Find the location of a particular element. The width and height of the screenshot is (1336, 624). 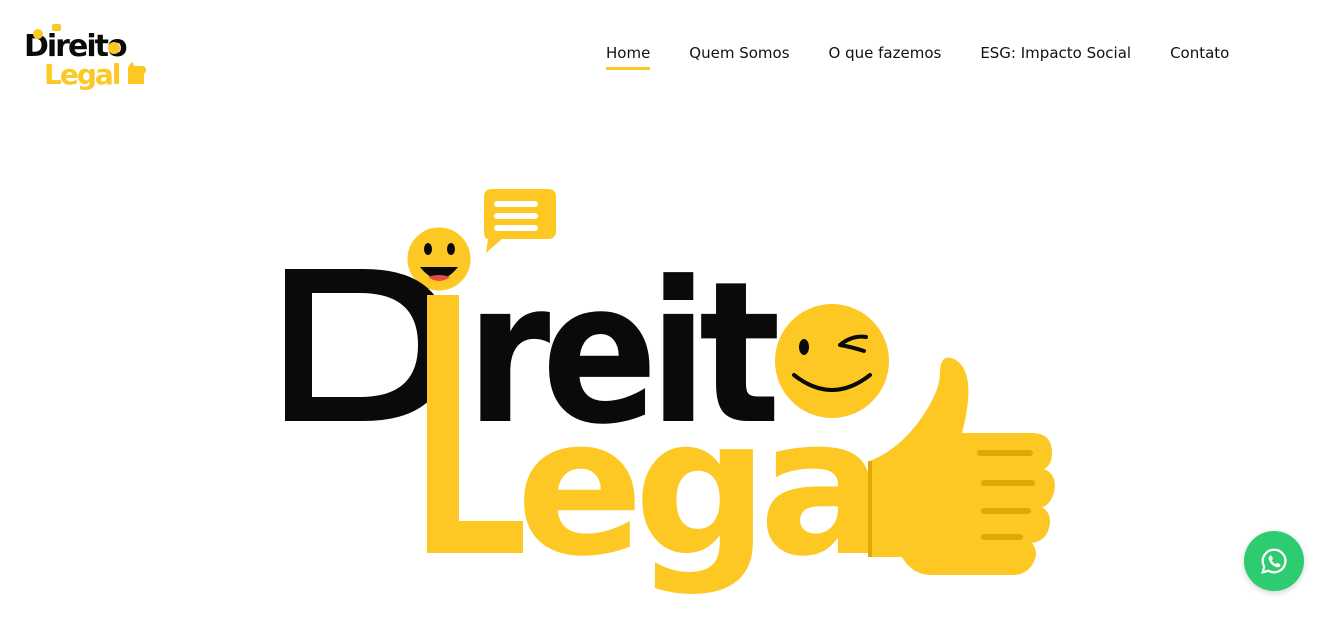

svg-text: ega is located at coordinates (696, 487).